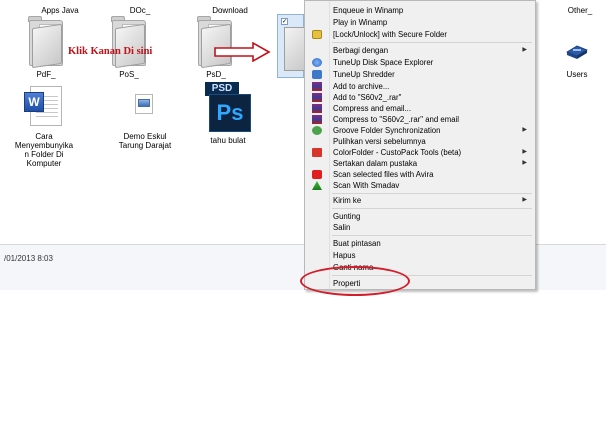 This screenshot has width=606, height=432. What do you see at coordinates (355, 281) in the screenshot?
I see `properti-highlight-ellipse` at bounding box center [355, 281].